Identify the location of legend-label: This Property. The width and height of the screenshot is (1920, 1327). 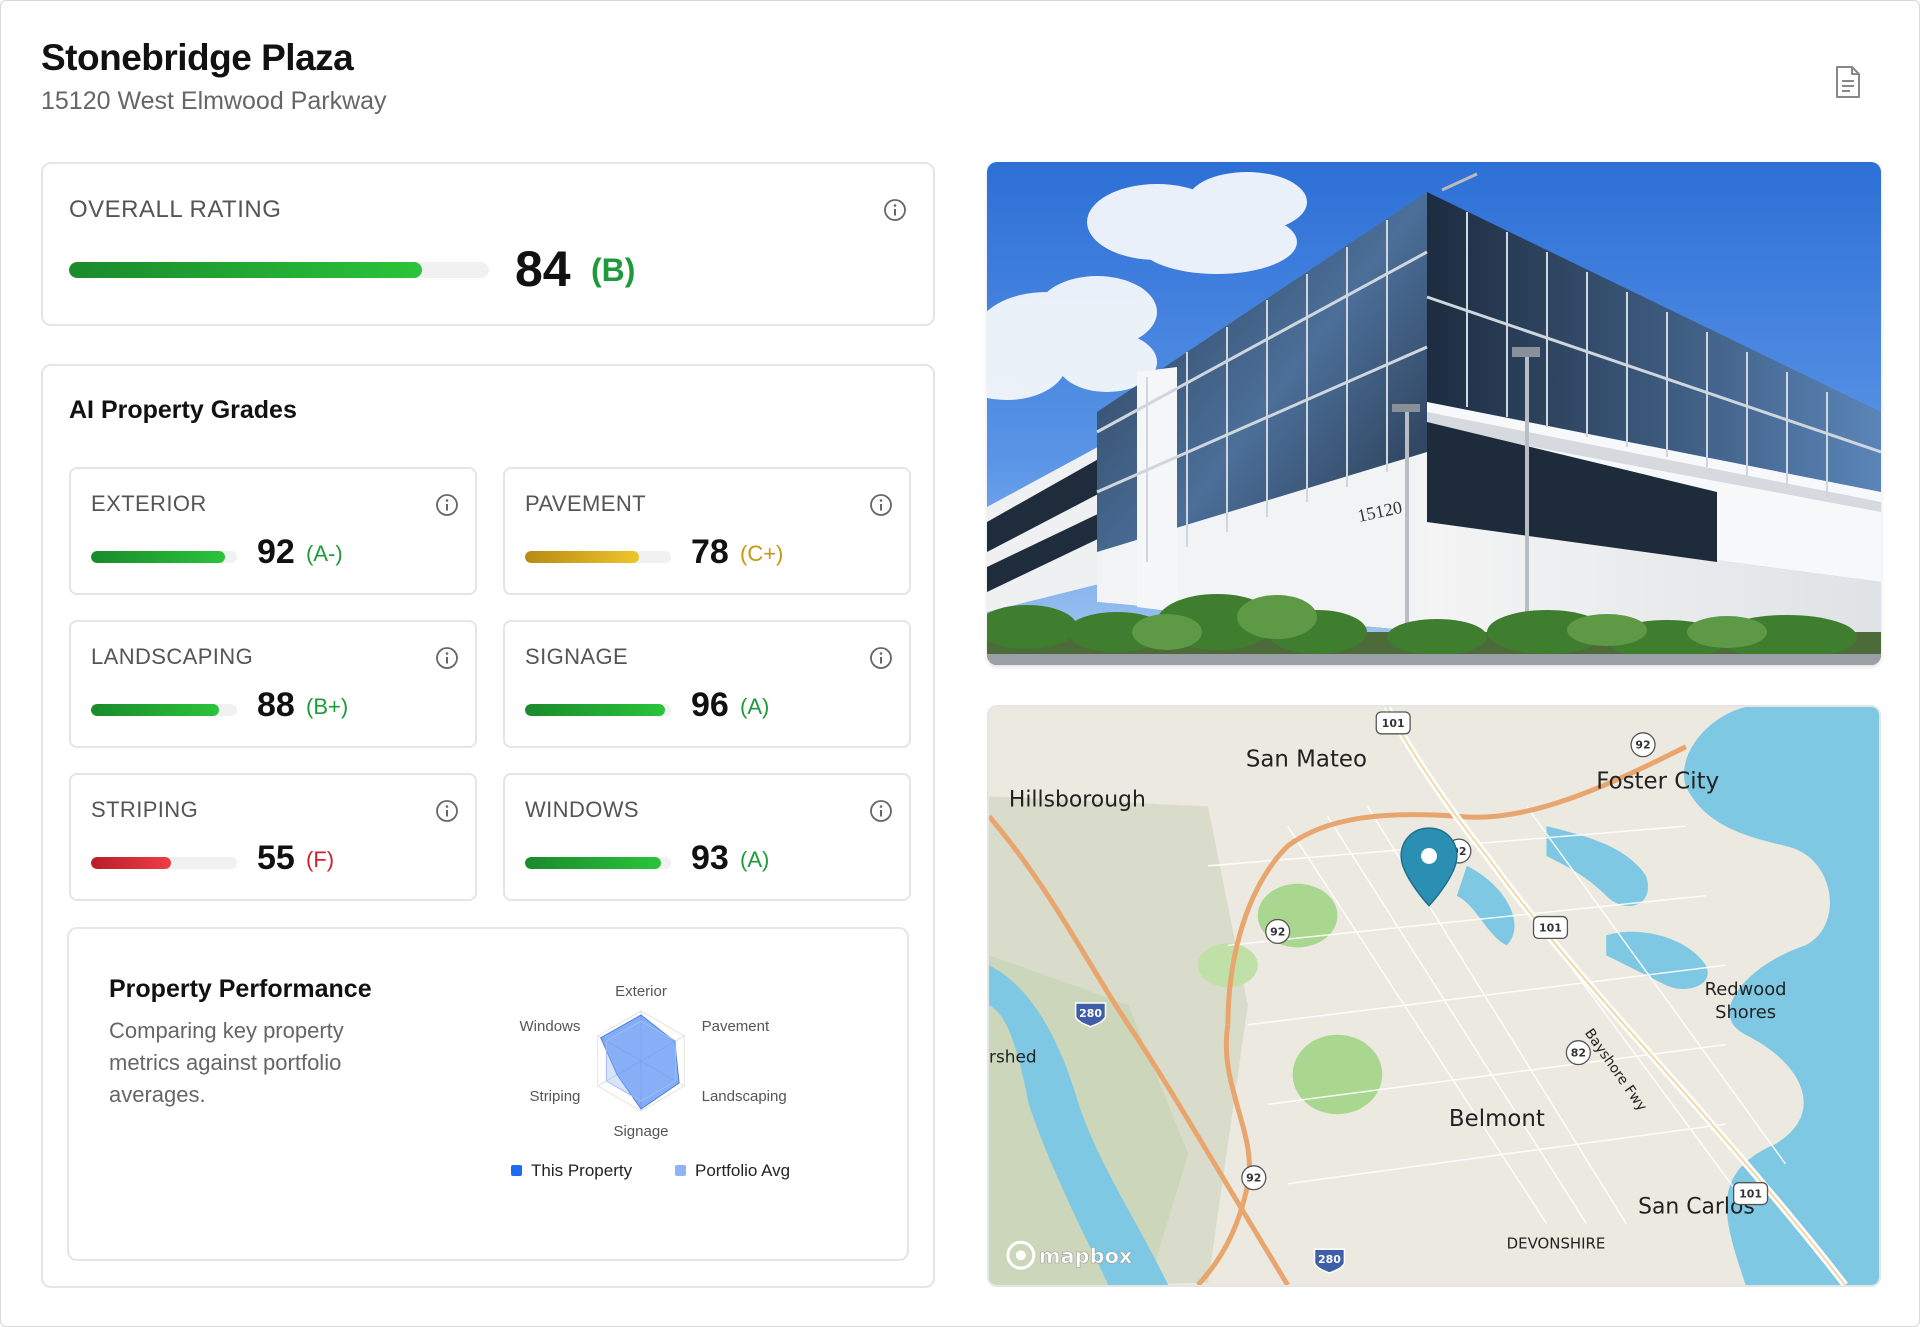
(582, 1170).